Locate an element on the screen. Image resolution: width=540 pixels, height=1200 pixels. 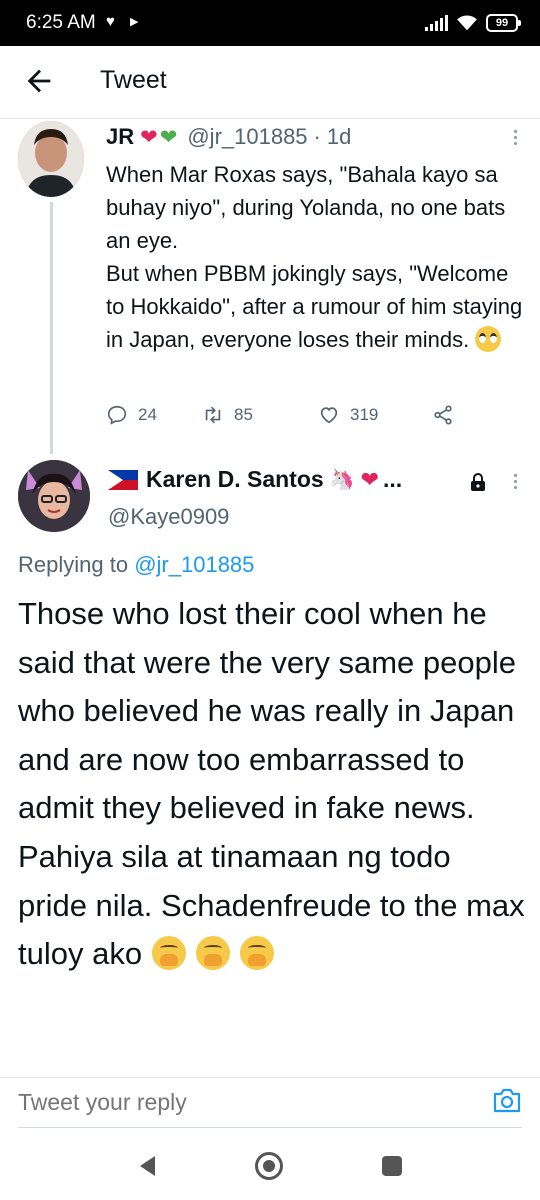
notification-play-icon: ▶ is located at coordinates (134, 22).